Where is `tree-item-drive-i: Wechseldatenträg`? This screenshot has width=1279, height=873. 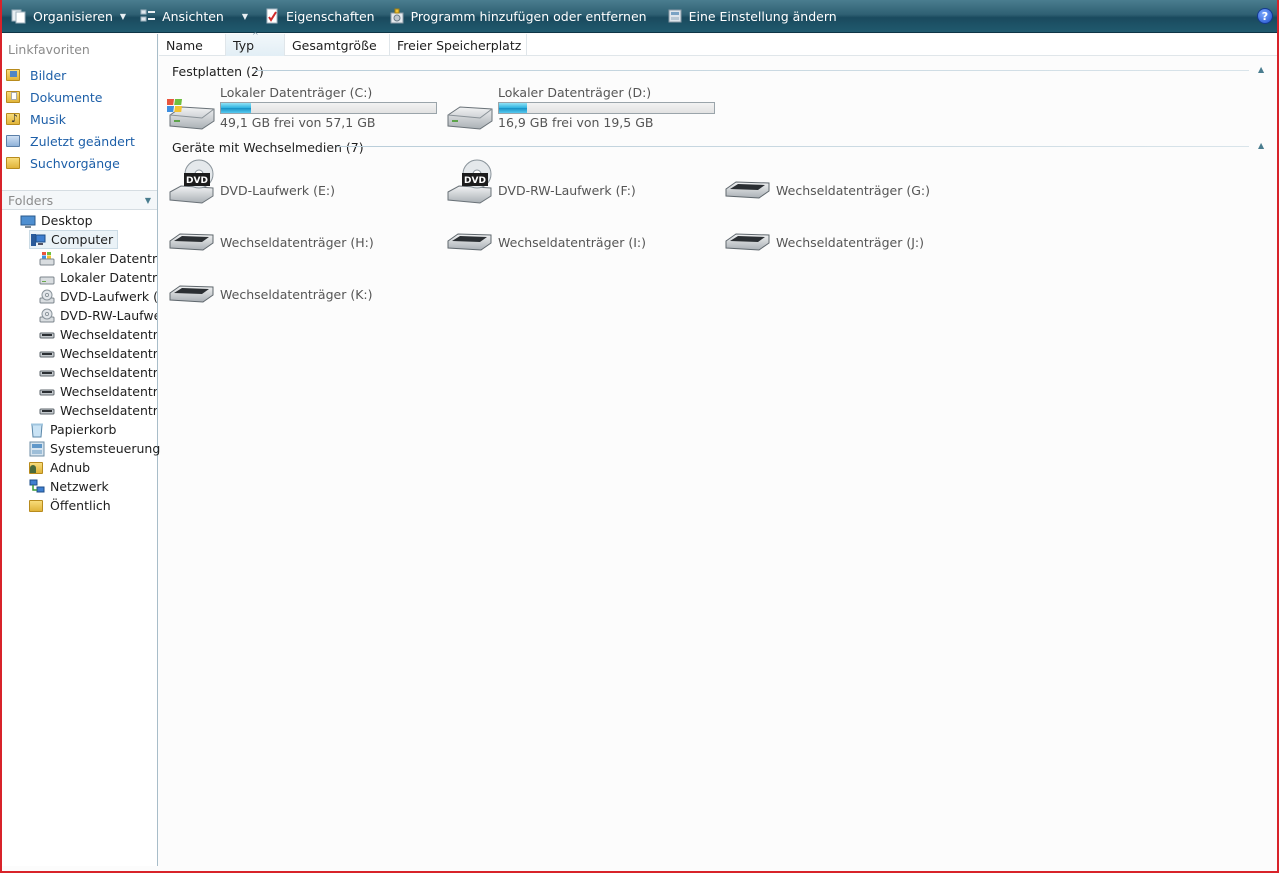 tree-item-drive-i: Wechseldatenträg is located at coordinates (98, 372).